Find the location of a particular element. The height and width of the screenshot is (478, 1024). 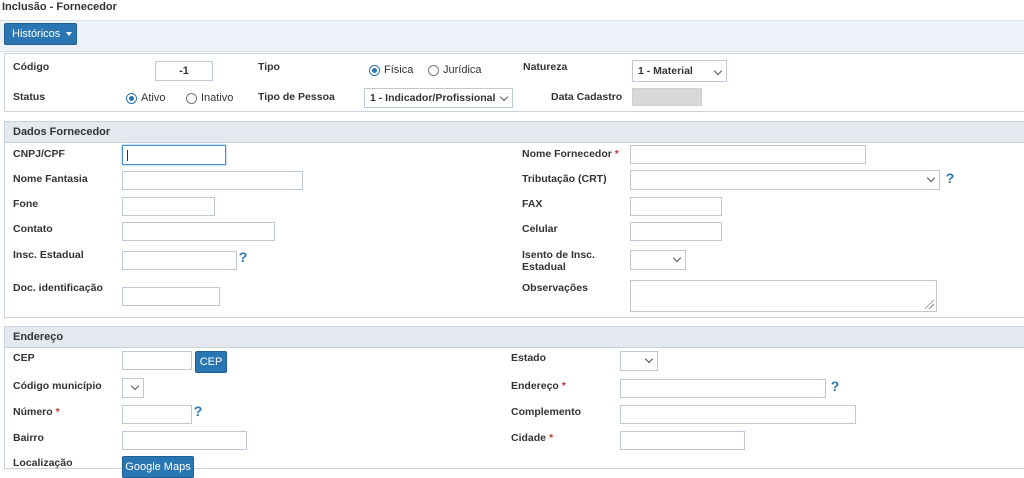

contato-label: Contato is located at coordinates (33, 229).